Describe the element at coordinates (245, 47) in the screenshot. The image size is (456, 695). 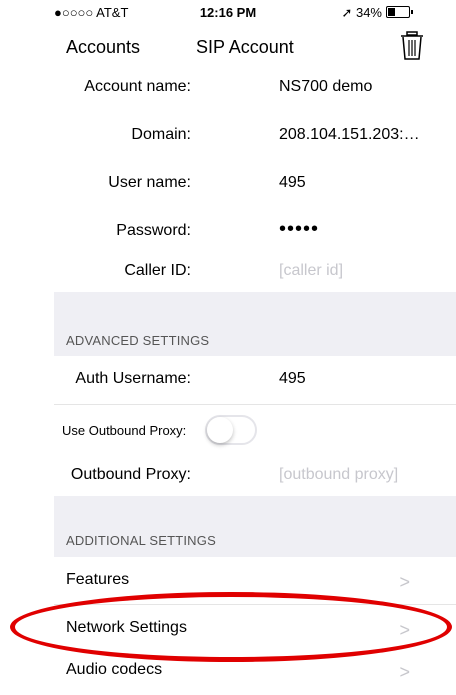
I see `page-title: SIP Account` at that location.